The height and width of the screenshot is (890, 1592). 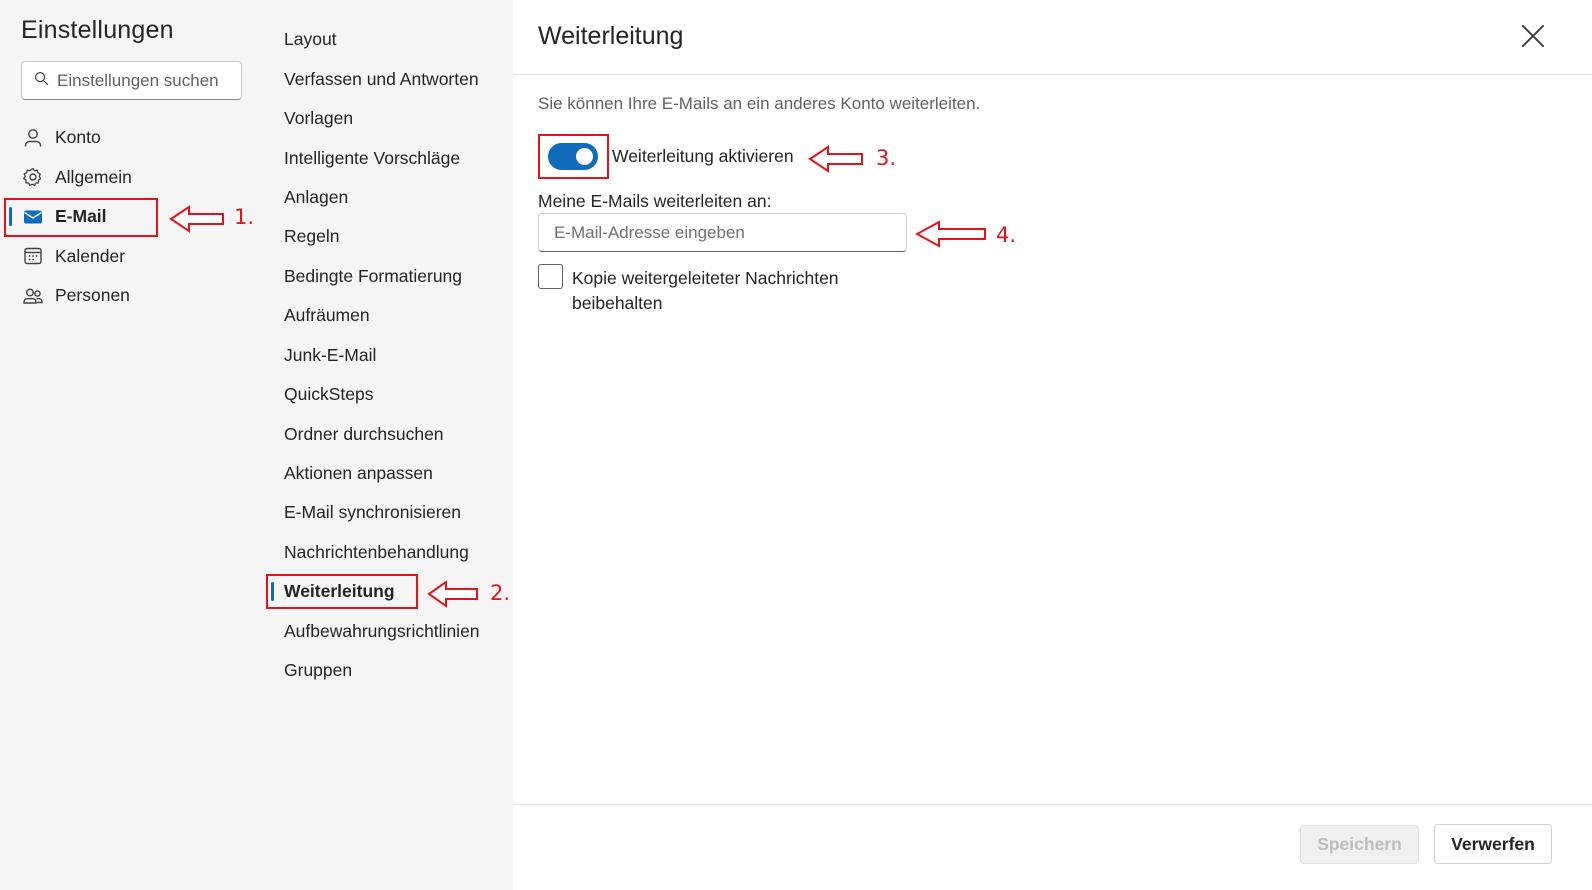 I want to click on mail-icon, so click(x=33, y=217).